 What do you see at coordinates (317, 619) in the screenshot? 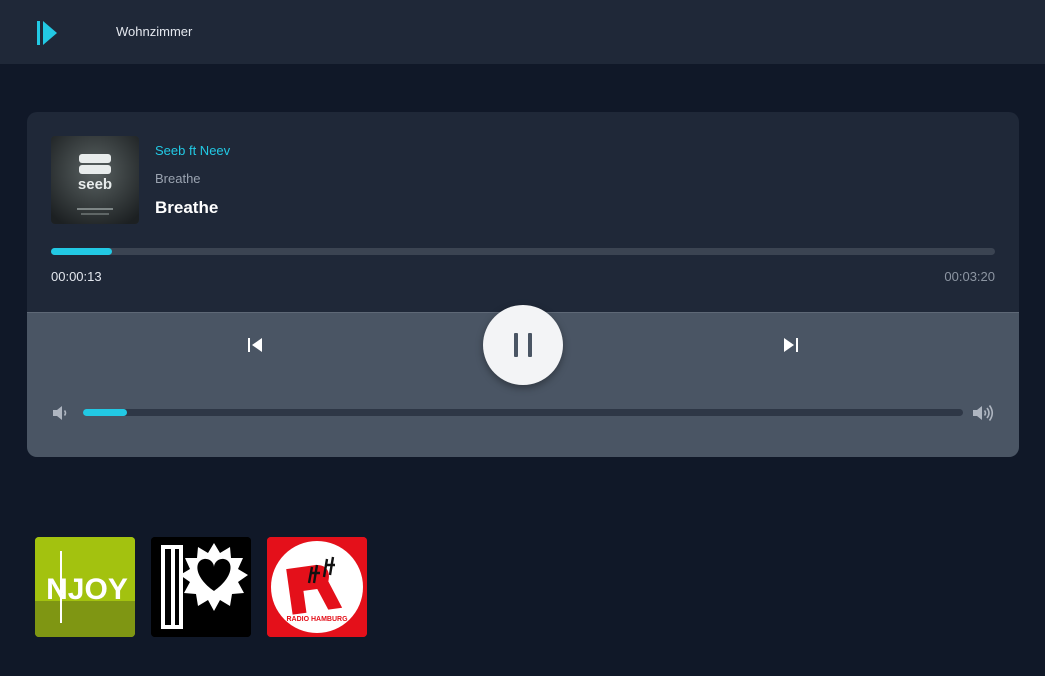
I see `radio-hamburg-logo-text: RADIO HAMBURG` at bounding box center [317, 619].